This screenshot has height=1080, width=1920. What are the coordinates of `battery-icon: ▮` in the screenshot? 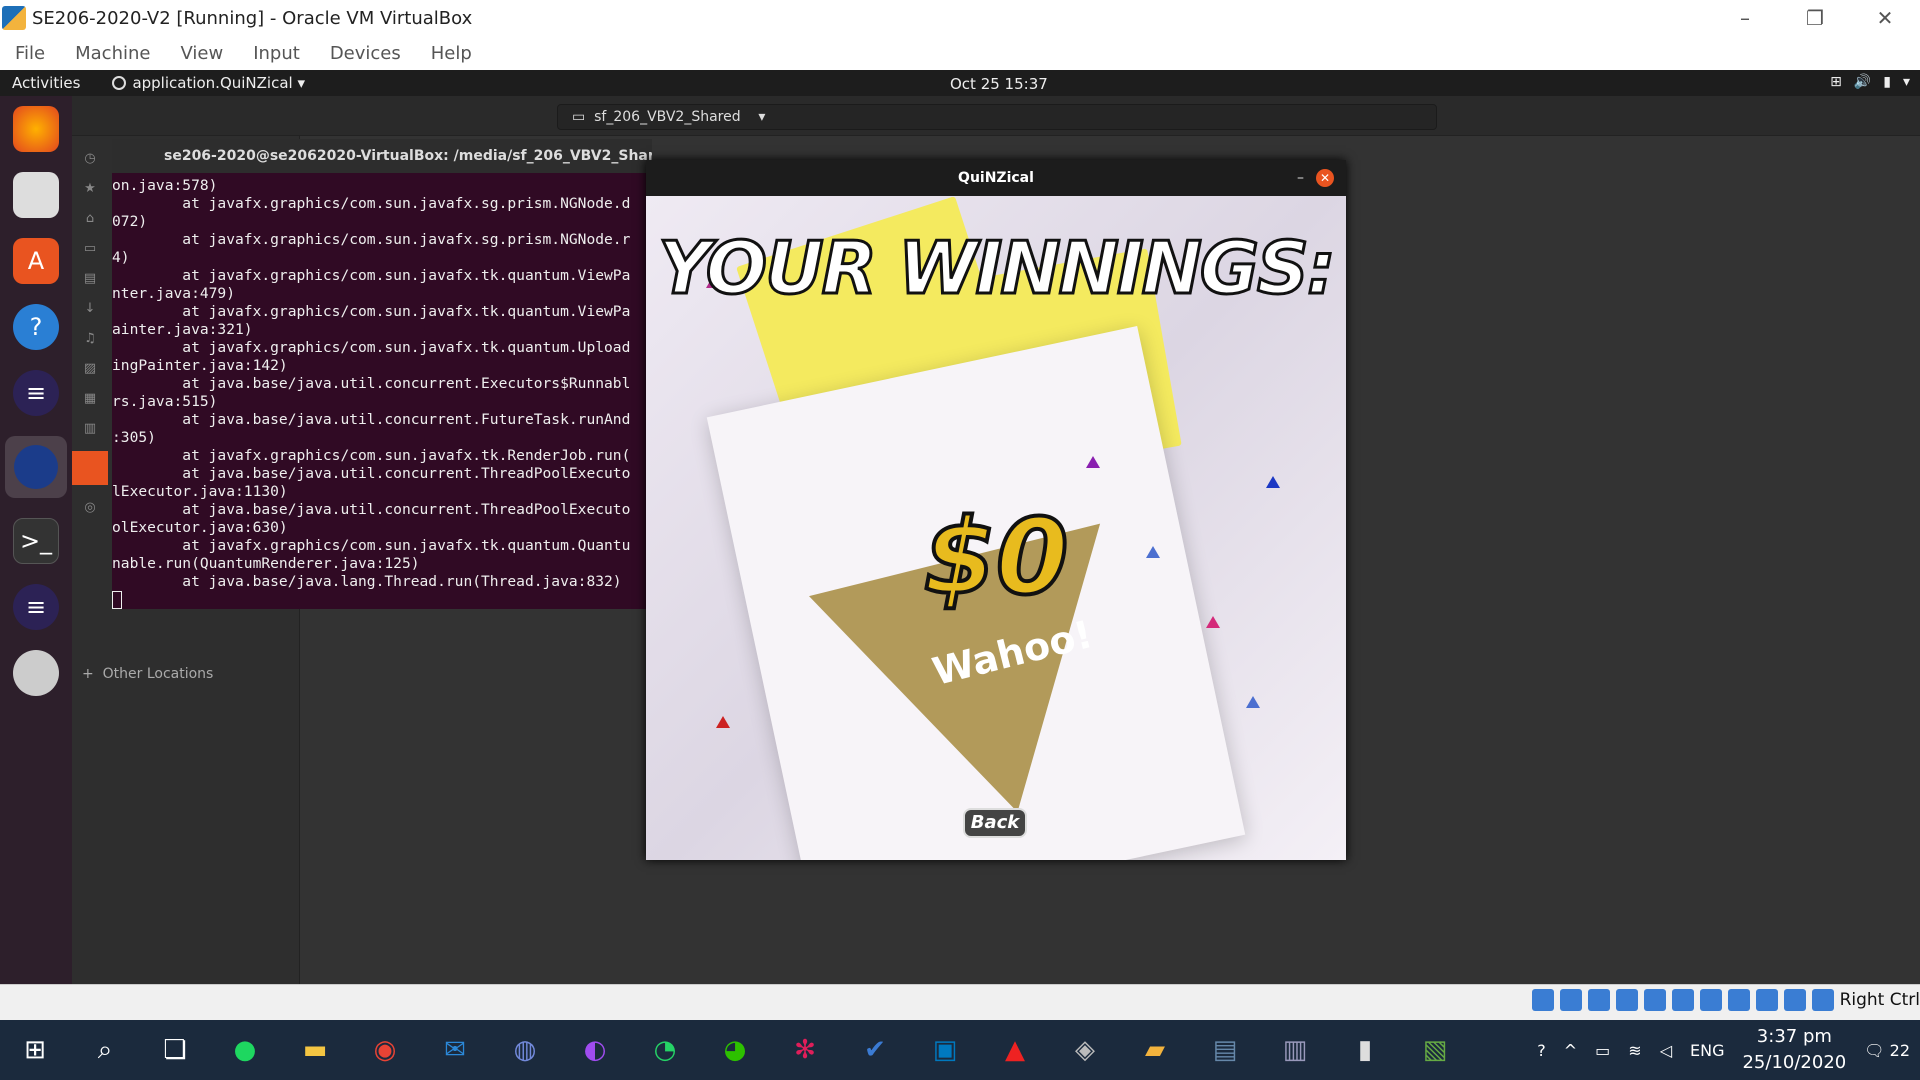 It's located at (1887, 82).